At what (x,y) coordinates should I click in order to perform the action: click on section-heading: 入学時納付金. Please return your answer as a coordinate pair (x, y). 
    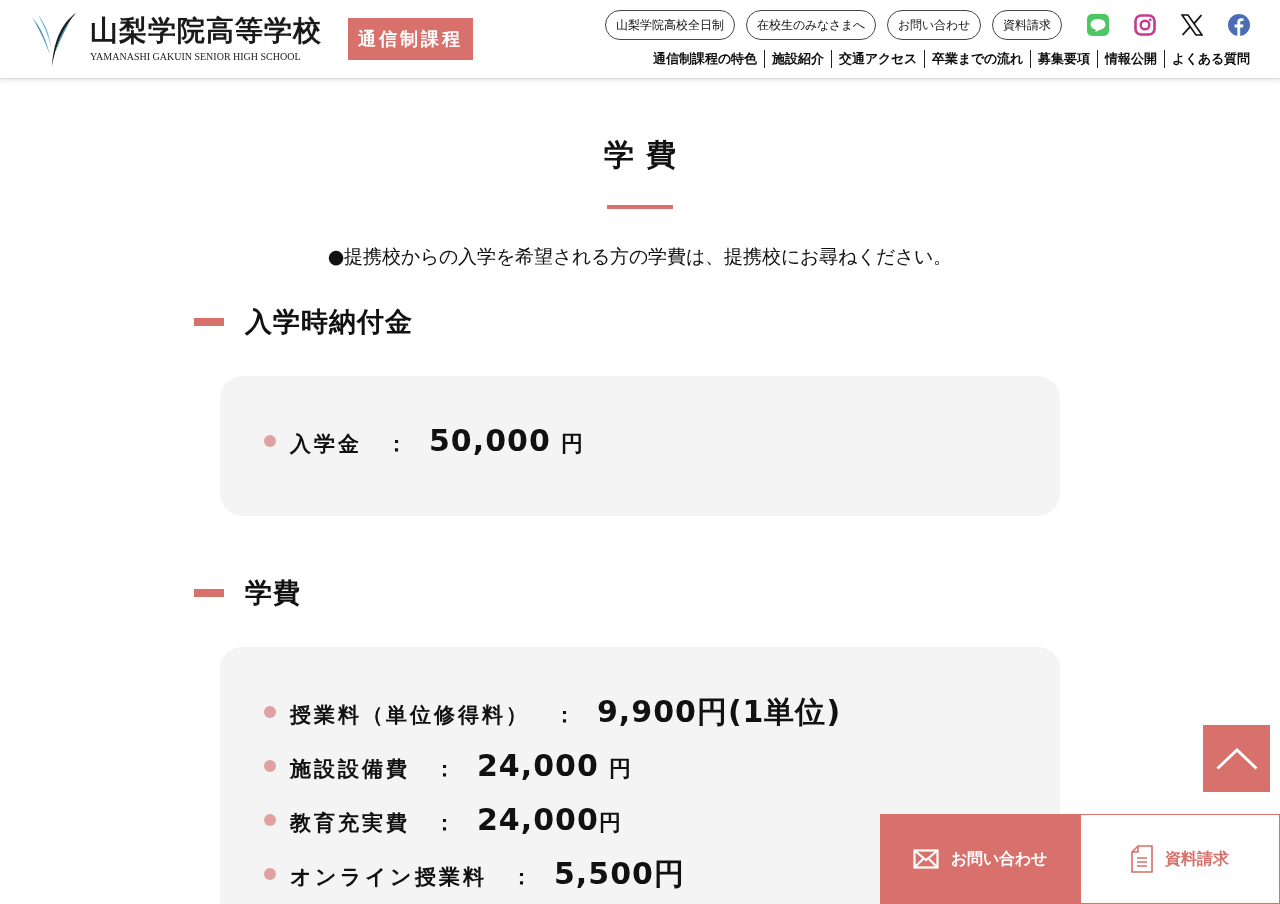
    Looking at the image, I should click on (329, 322).